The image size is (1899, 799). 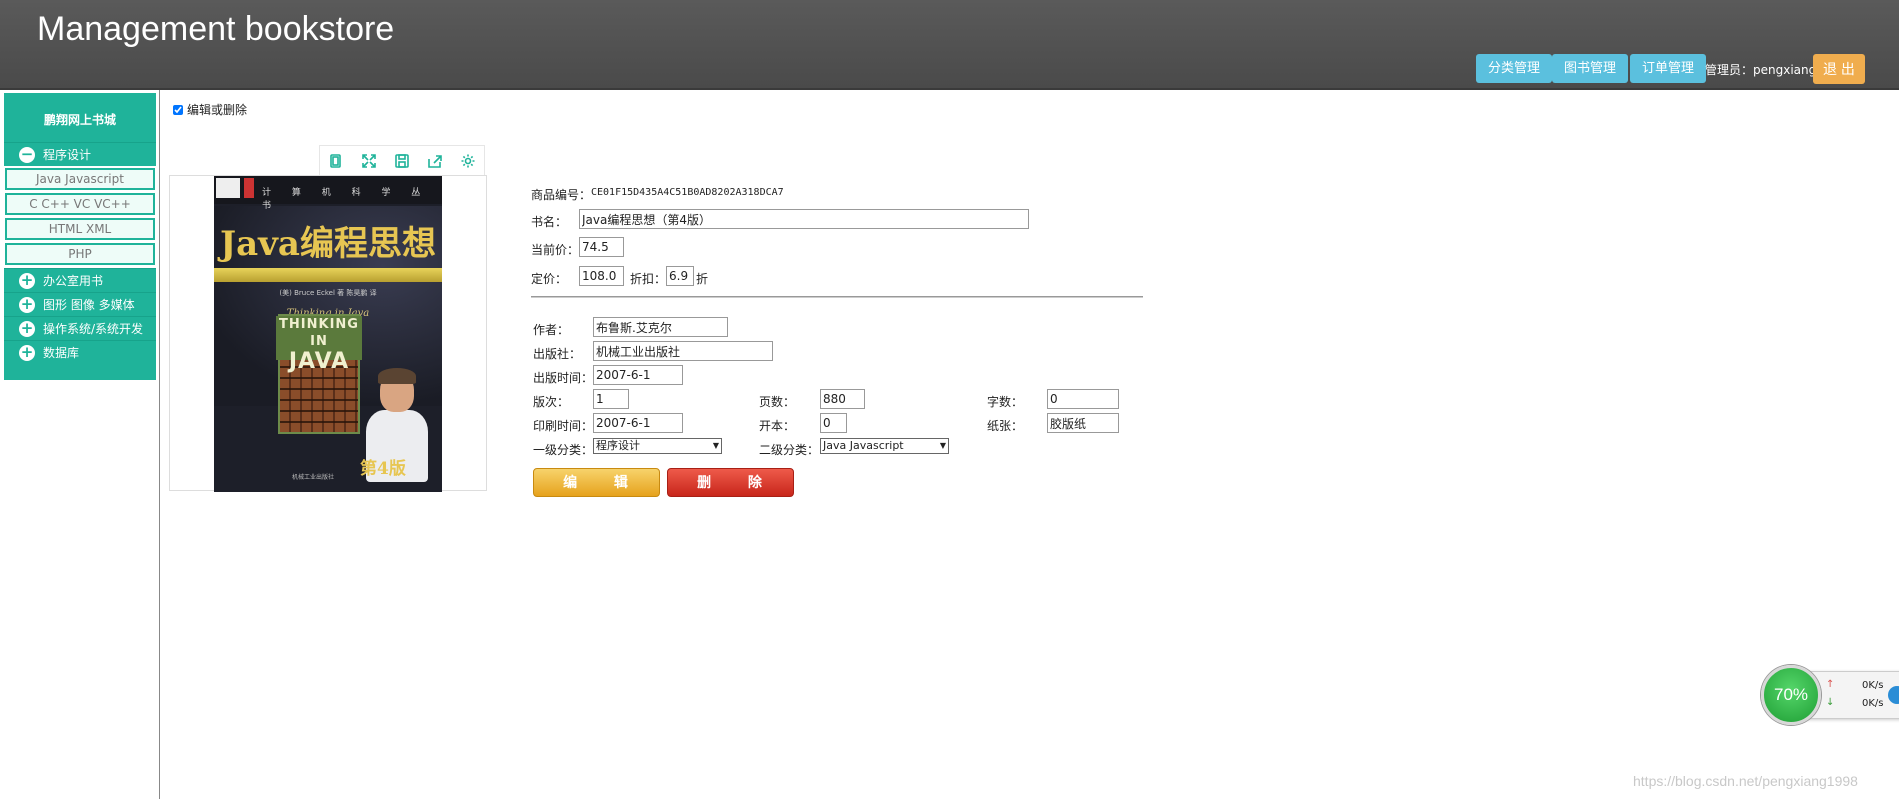 I want to click on category-label: 操作系统/系统开发, so click(x=93, y=328).